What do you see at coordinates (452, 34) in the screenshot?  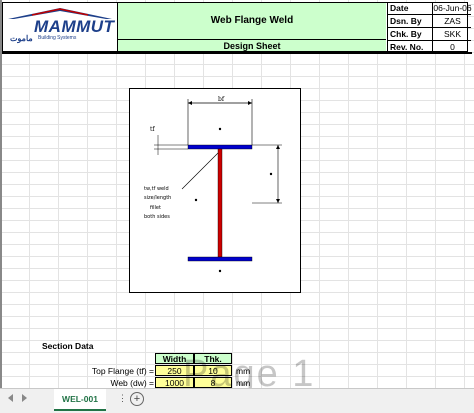 I see `meta-value: SKK` at bounding box center [452, 34].